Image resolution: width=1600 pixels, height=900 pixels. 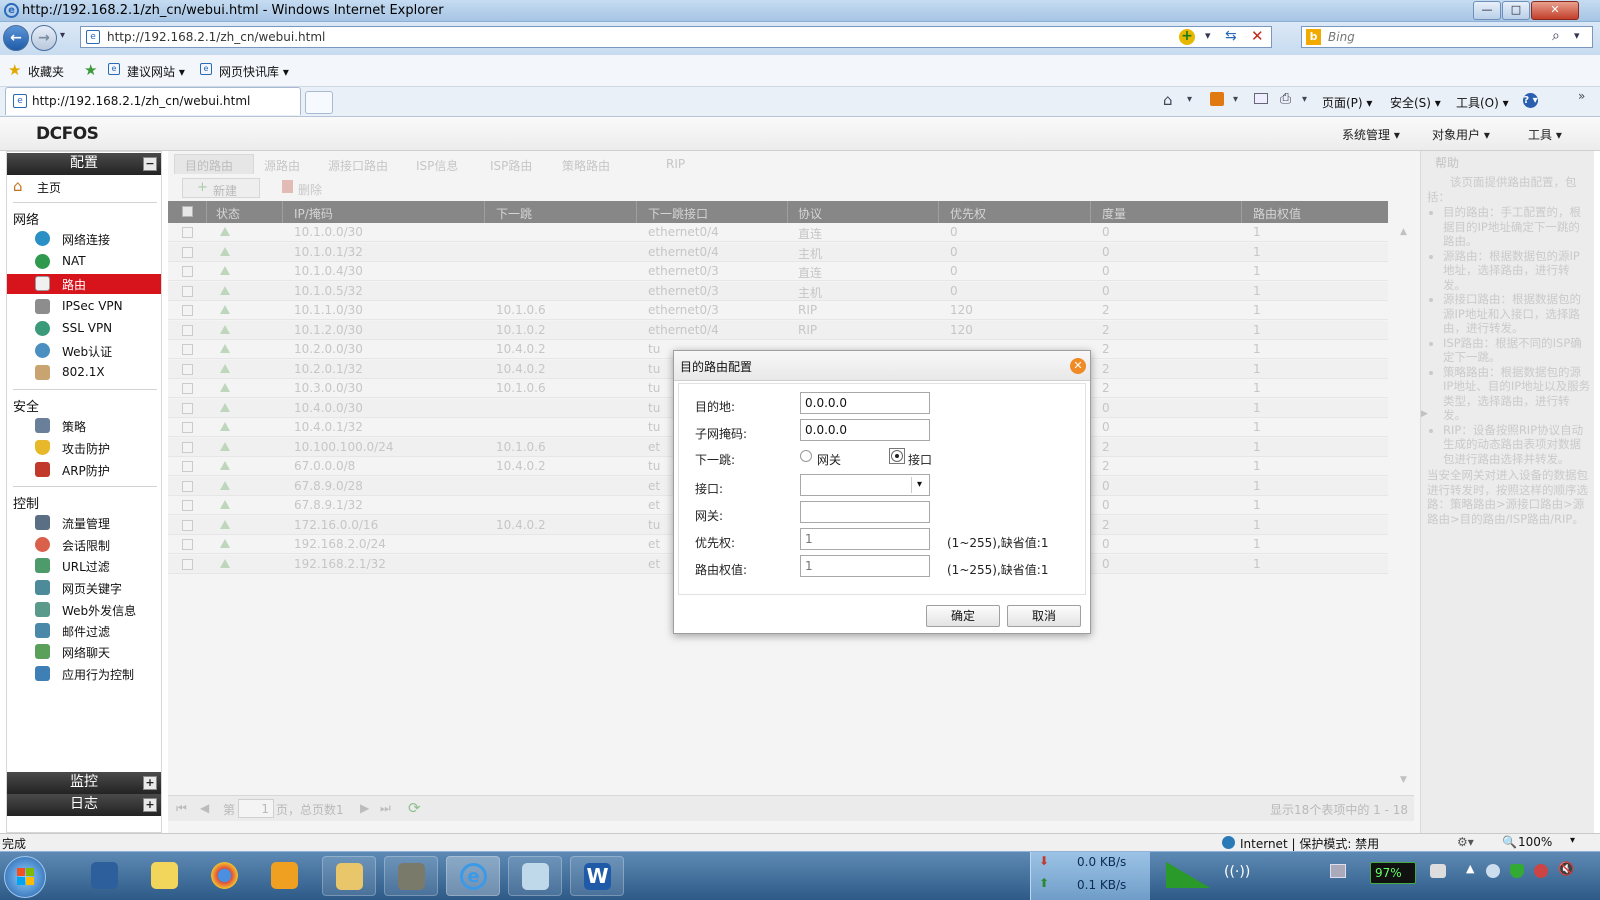 What do you see at coordinates (1438, 871) in the screenshot?
I see `power-icon` at bounding box center [1438, 871].